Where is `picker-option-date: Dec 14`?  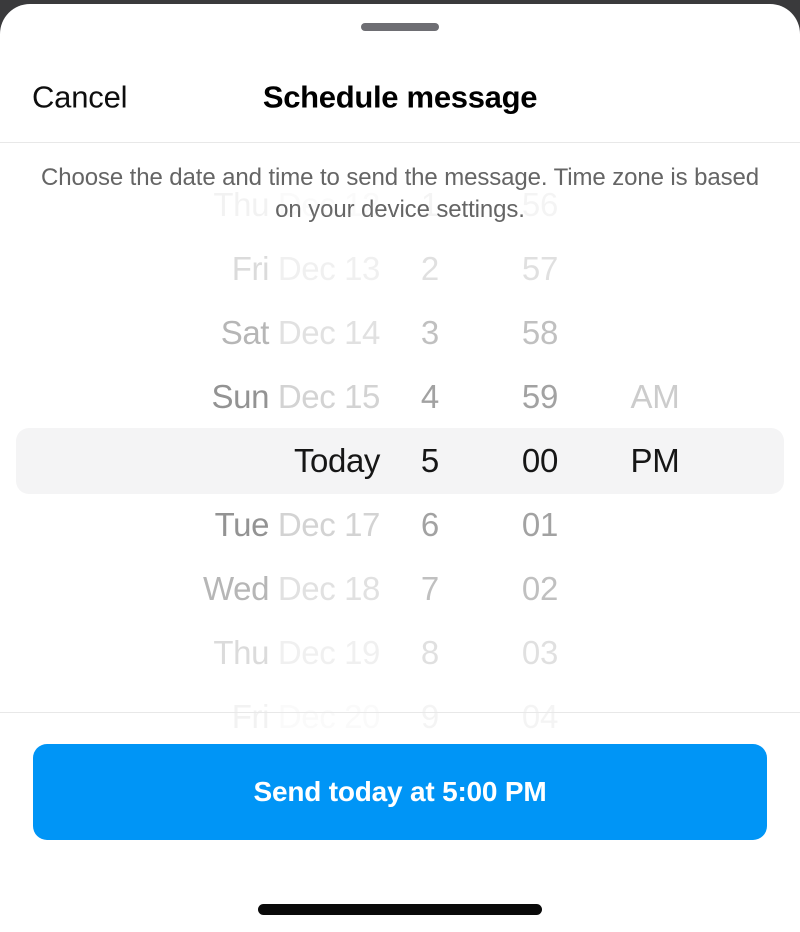 picker-option-date: Dec 14 is located at coordinates (325, 332).